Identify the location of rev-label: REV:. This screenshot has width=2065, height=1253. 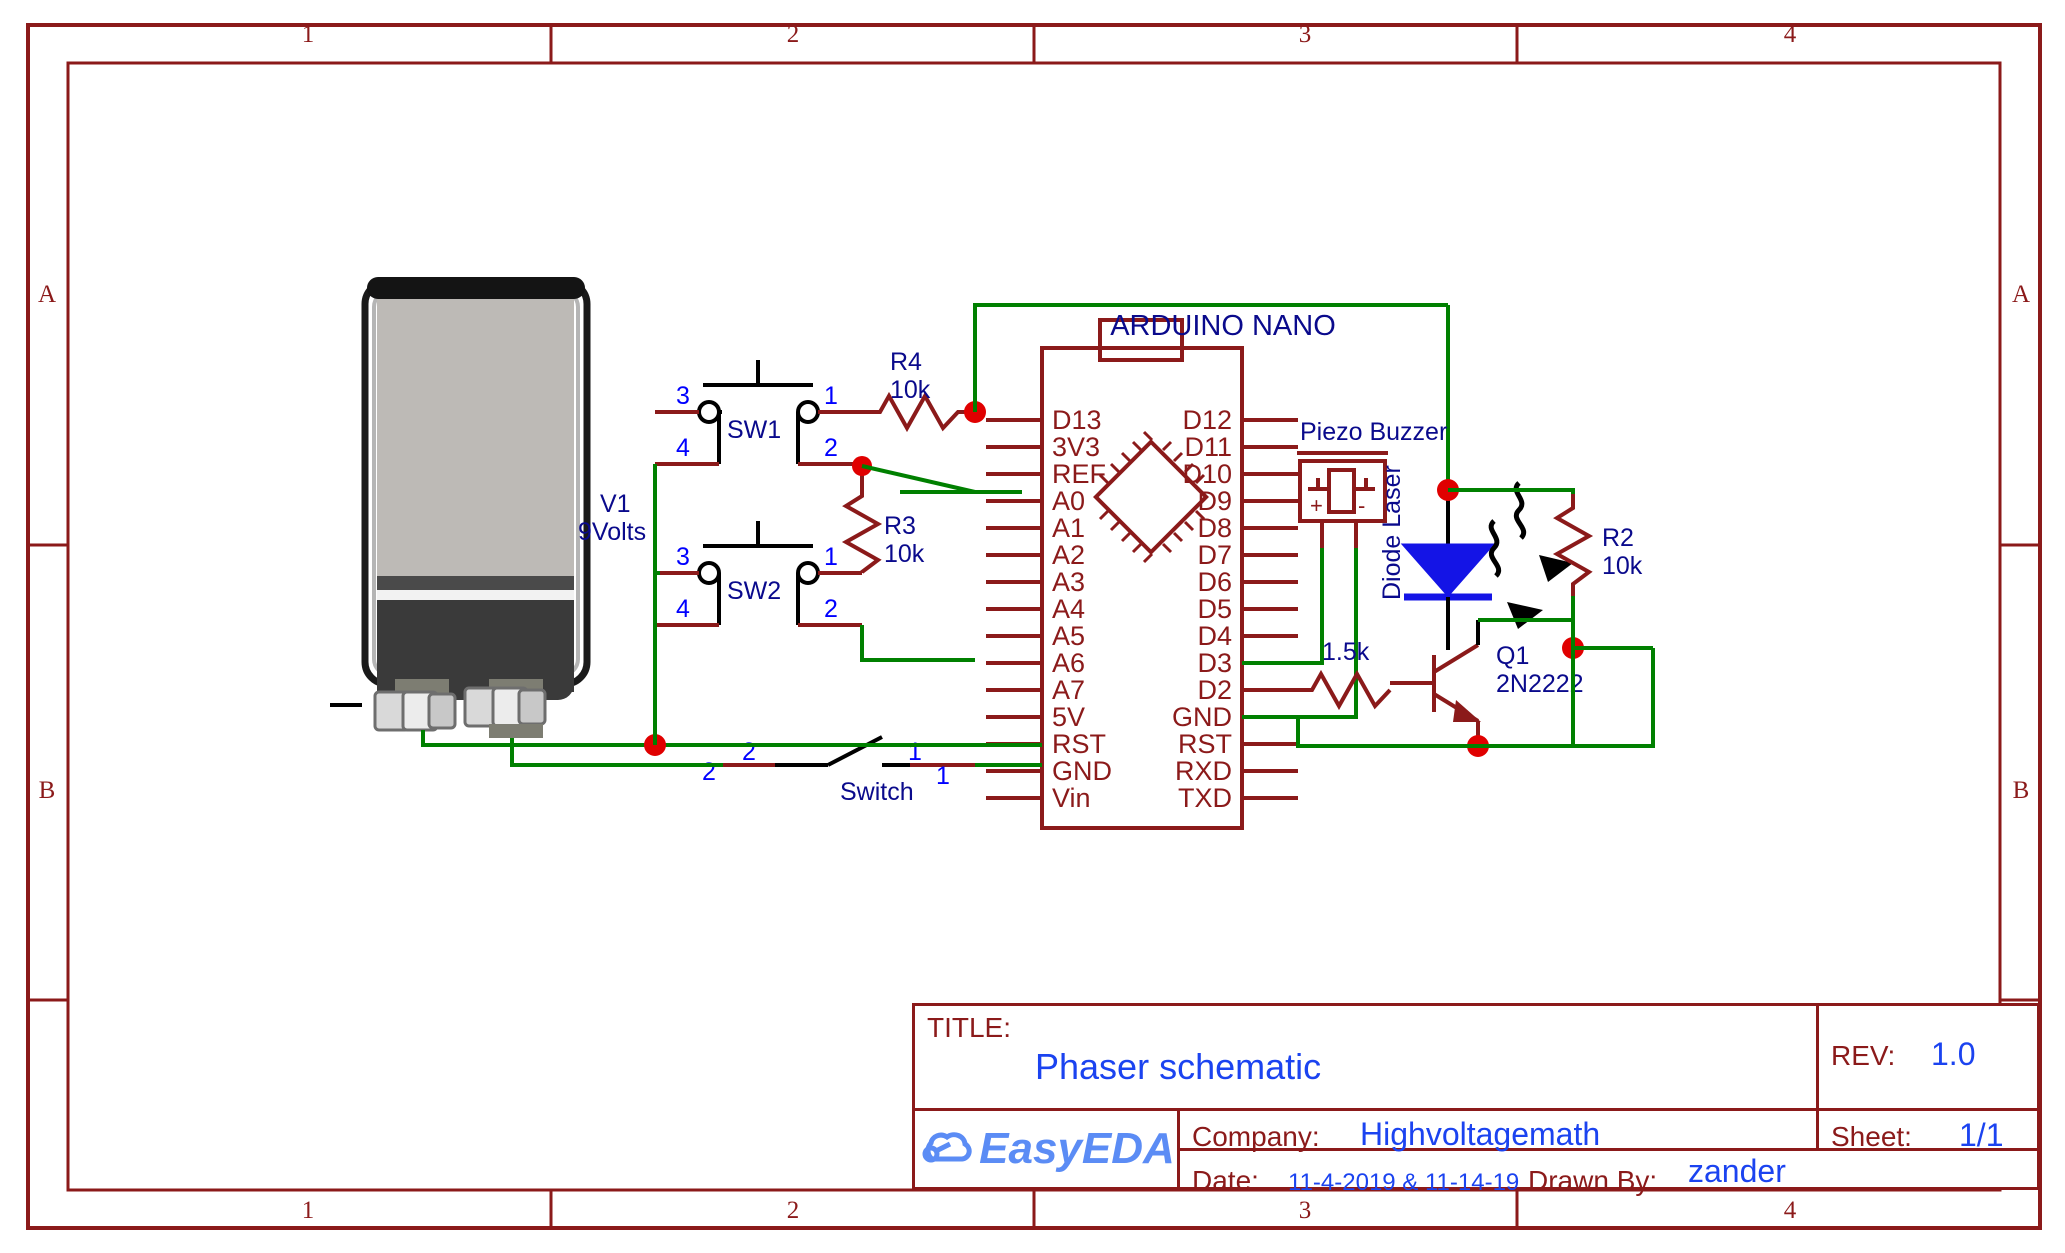
(1863, 1055).